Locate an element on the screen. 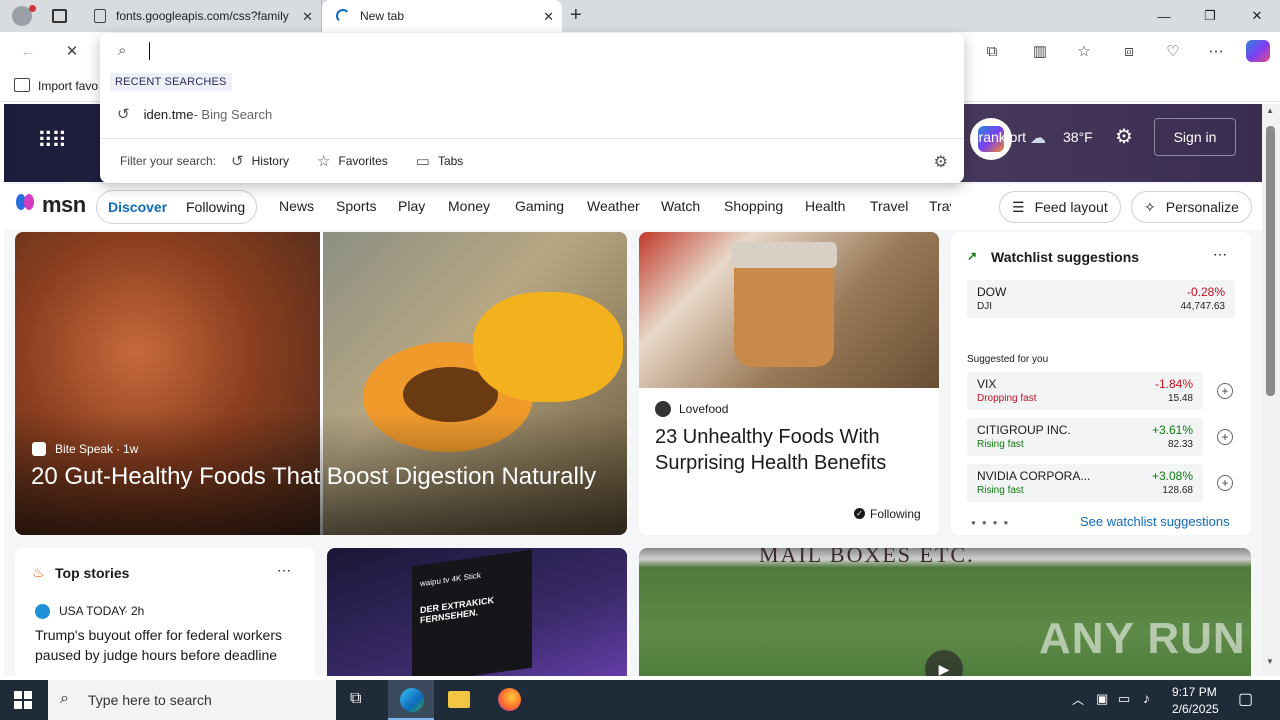  feed-layout-button: ☰ Feed layout is located at coordinates (1060, 207).